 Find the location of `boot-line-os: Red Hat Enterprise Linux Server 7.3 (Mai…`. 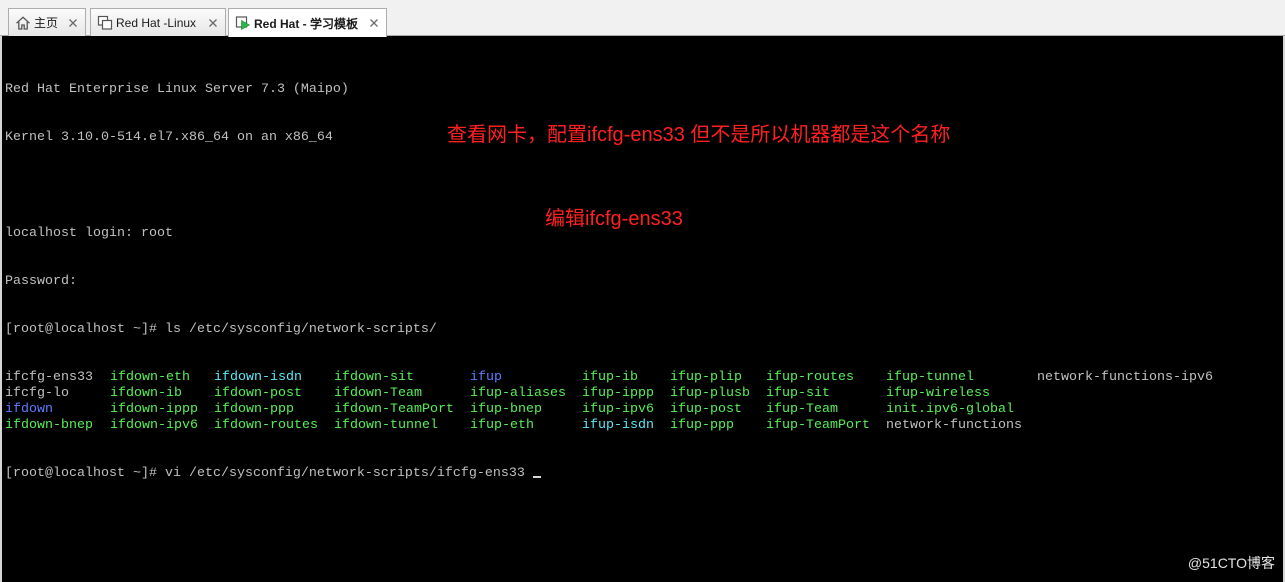

boot-line-os: Red Hat Enterprise Linux Server 7.3 (Mai… is located at coordinates (177, 89).